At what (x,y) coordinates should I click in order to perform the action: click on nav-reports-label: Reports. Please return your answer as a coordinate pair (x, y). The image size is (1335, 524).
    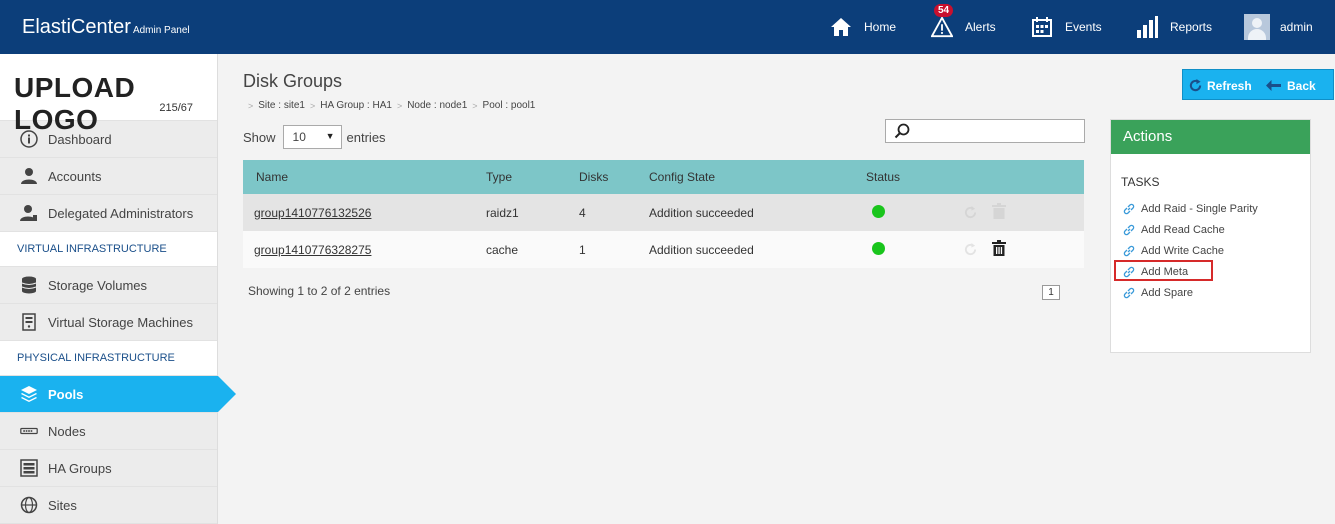
    Looking at the image, I should click on (1191, 27).